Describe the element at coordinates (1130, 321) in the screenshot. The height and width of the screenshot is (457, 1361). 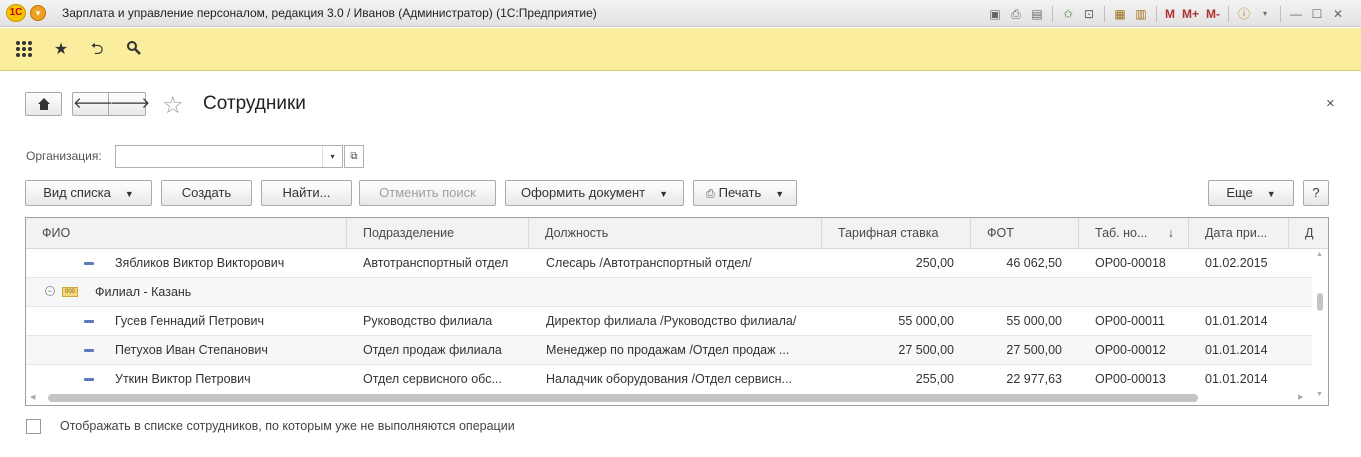
I see `cell-tab-number: ОР00-00011` at that location.